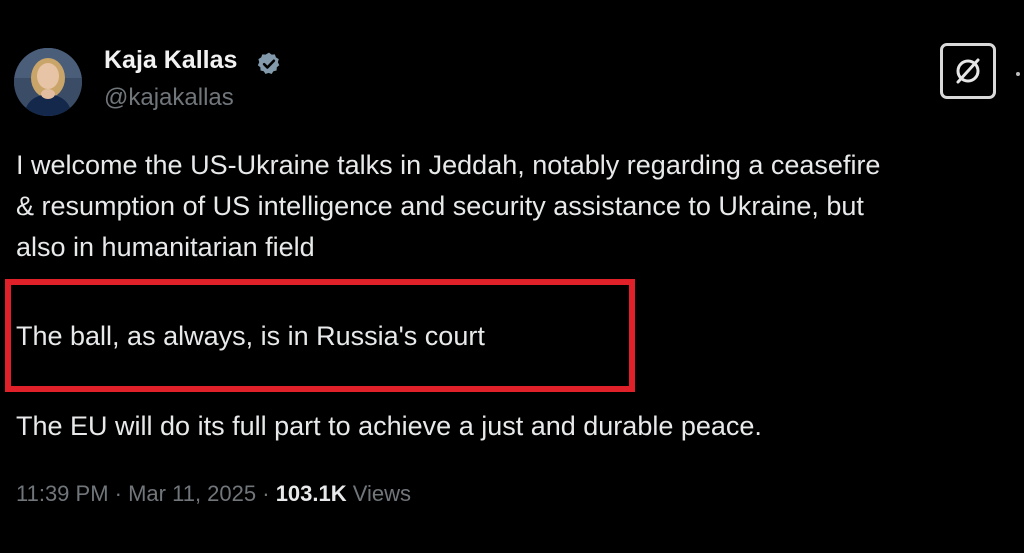 Image resolution: width=1024 pixels, height=553 pixels. I want to click on avatar-photo-icon, so click(48, 82).